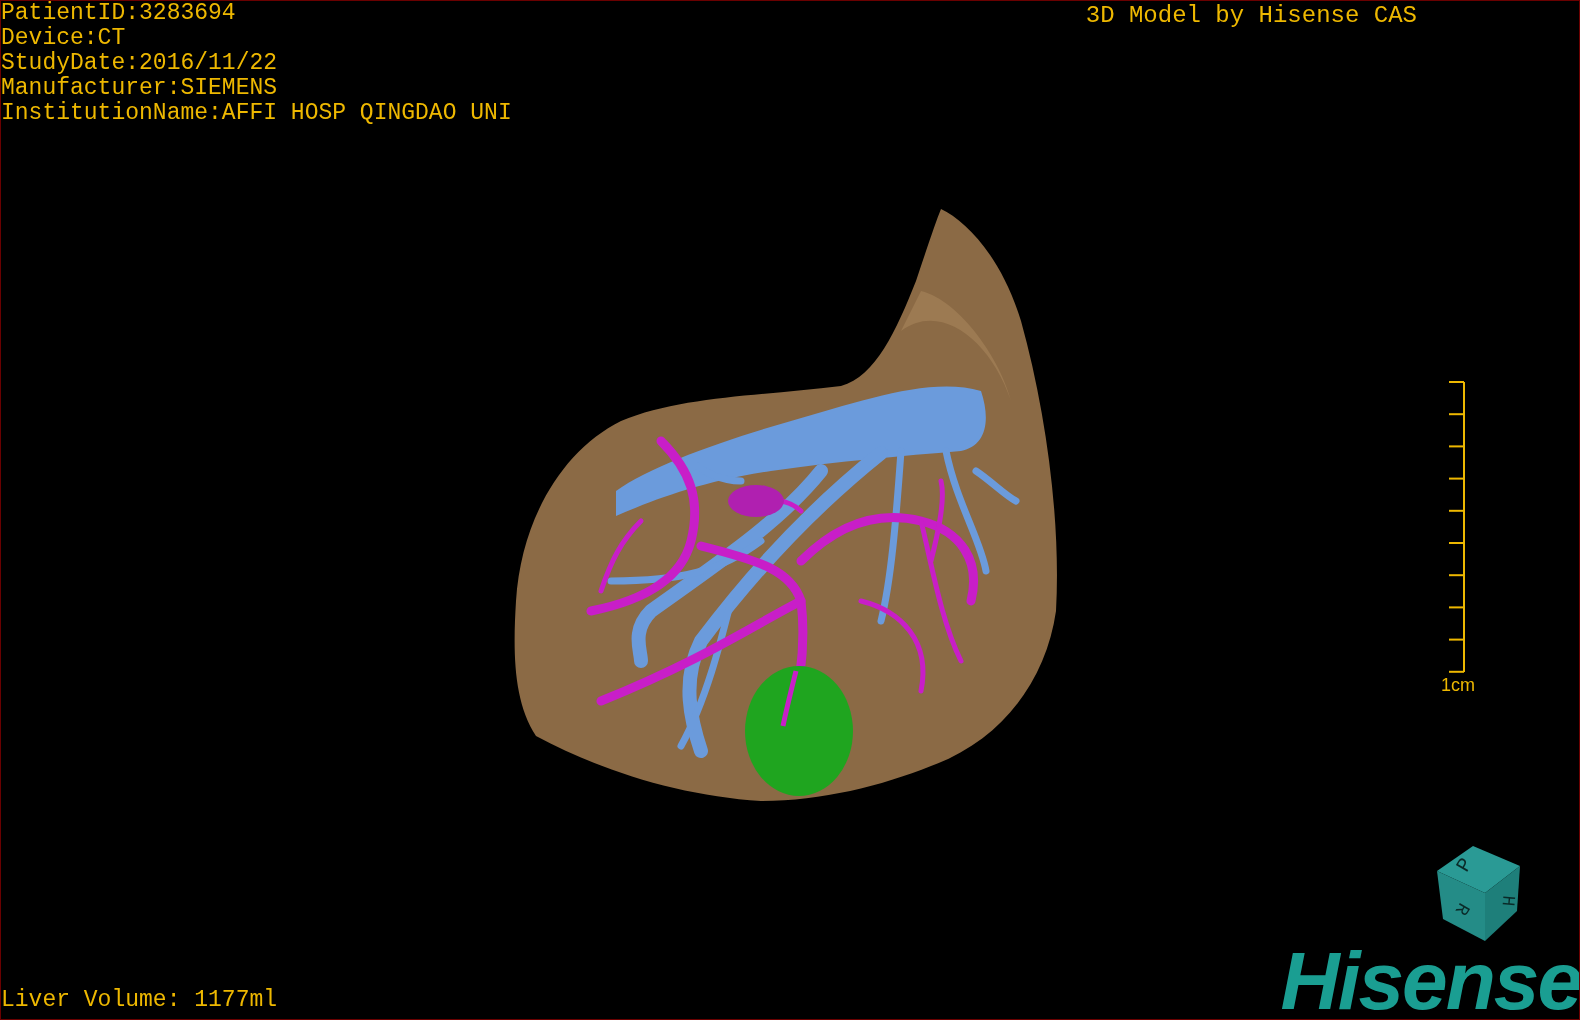 The width and height of the screenshot is (1580, 1020). Describe the element at coordinates (256, 113) in the screenshot. I see `patient-info-text: InstitutionName:AFFI HOSP QINGDAO UNI` at that location.